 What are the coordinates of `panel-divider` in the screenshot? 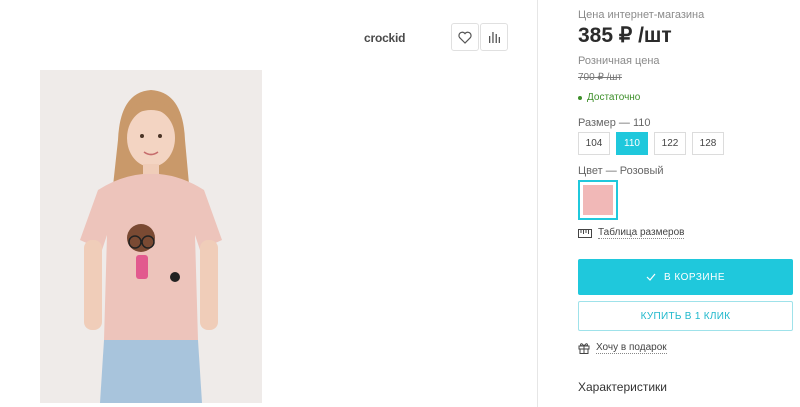 It's located at (537, 203).